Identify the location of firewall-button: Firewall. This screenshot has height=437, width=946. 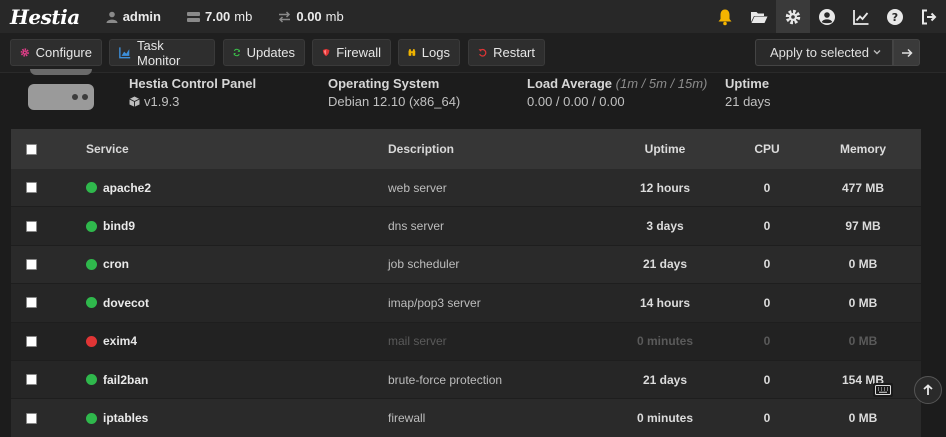
(351, 52).